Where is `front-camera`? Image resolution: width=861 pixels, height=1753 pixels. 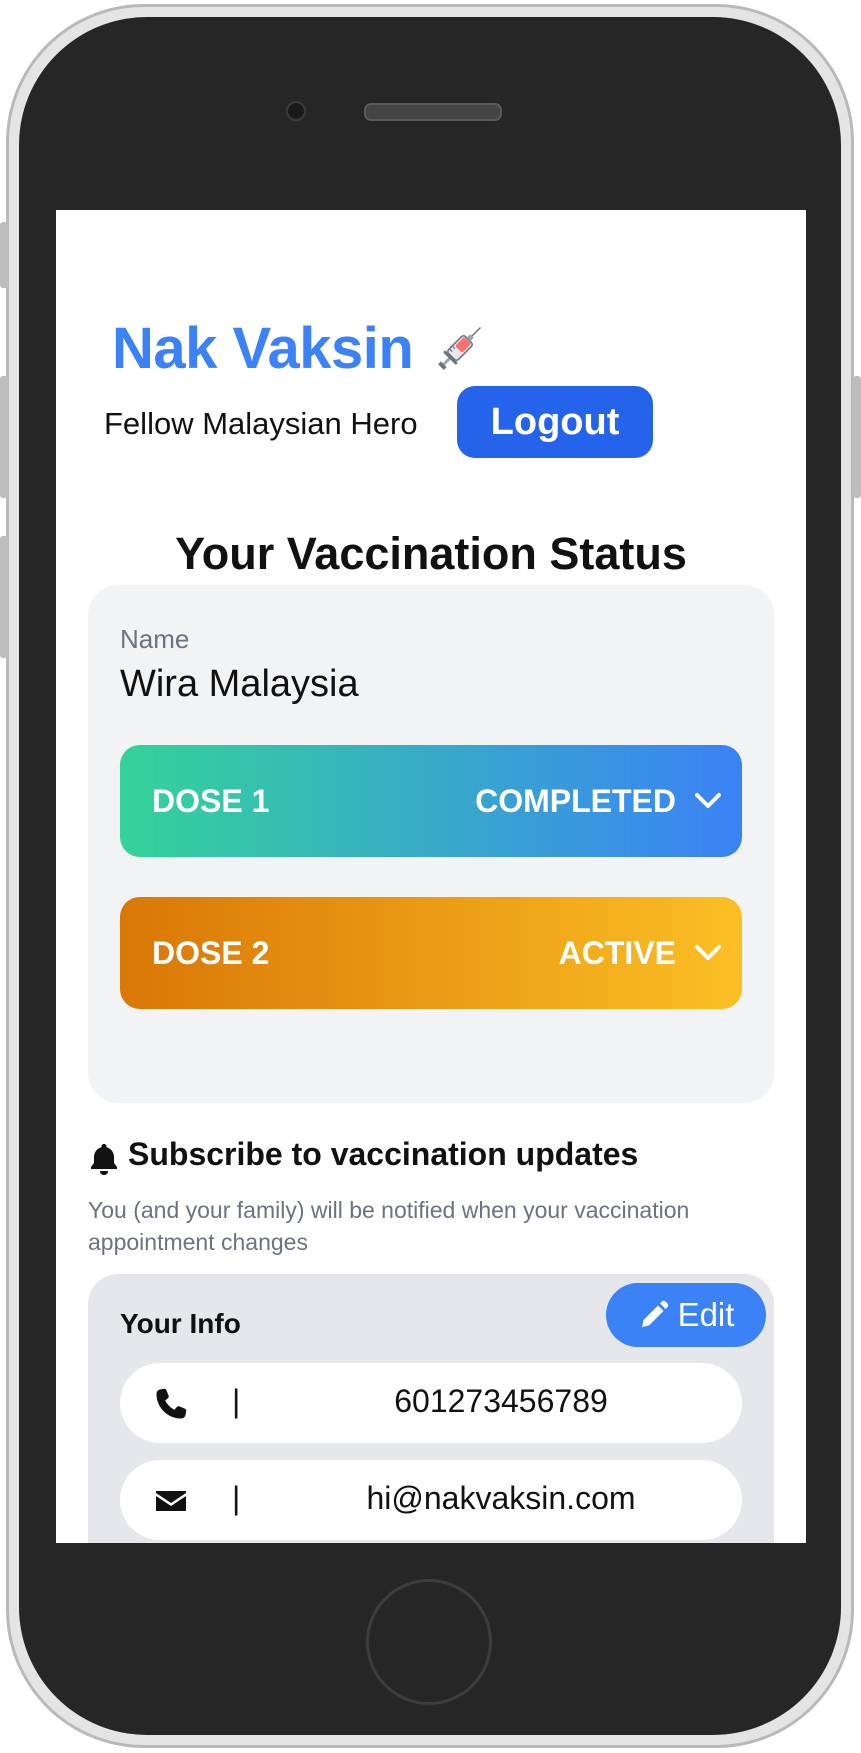 front-camera is located at coordinates (296, 111).